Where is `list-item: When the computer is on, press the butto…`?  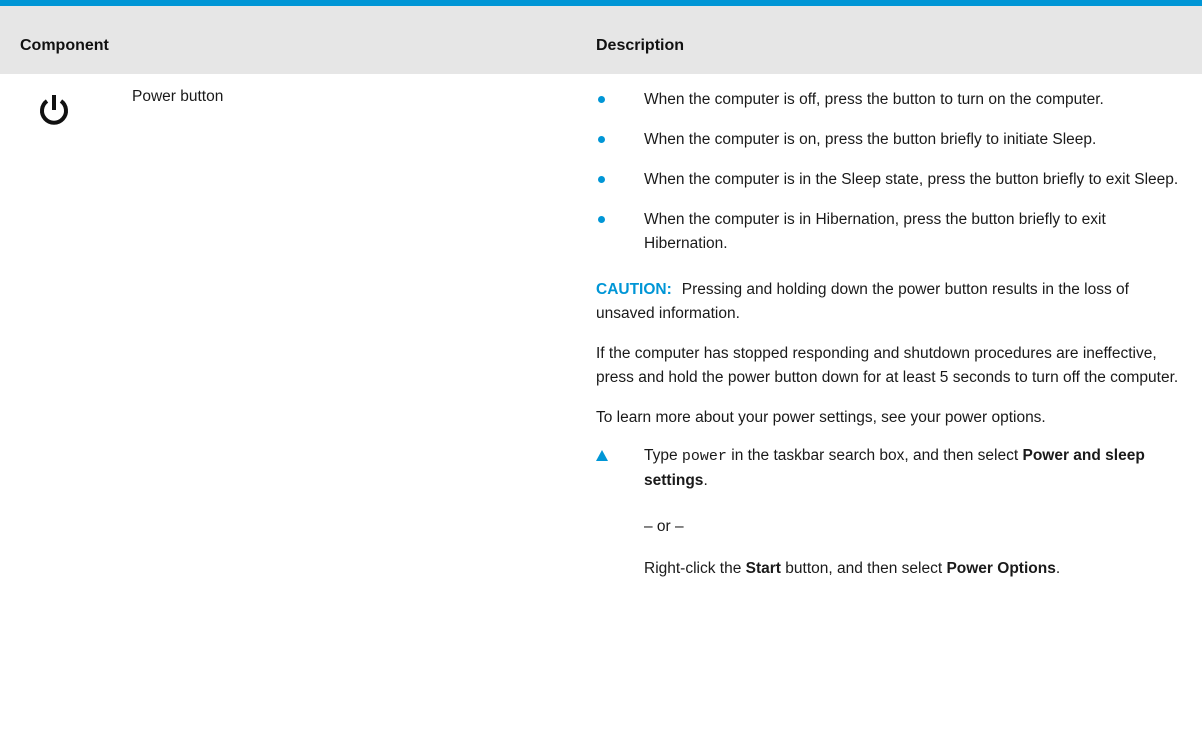
list-item: When the computer is on, press the butto… is located at coordinates (891, 140).